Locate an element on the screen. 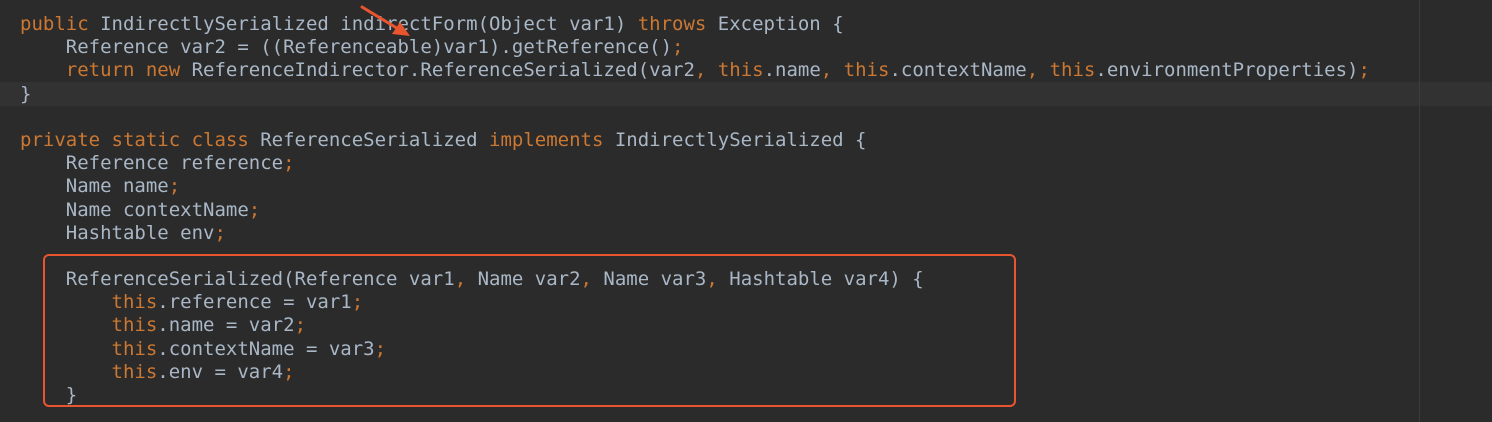 This screenshot has width=1492, height=422. code-token: .environmentProperties) is located at coordinates (1227, 70).